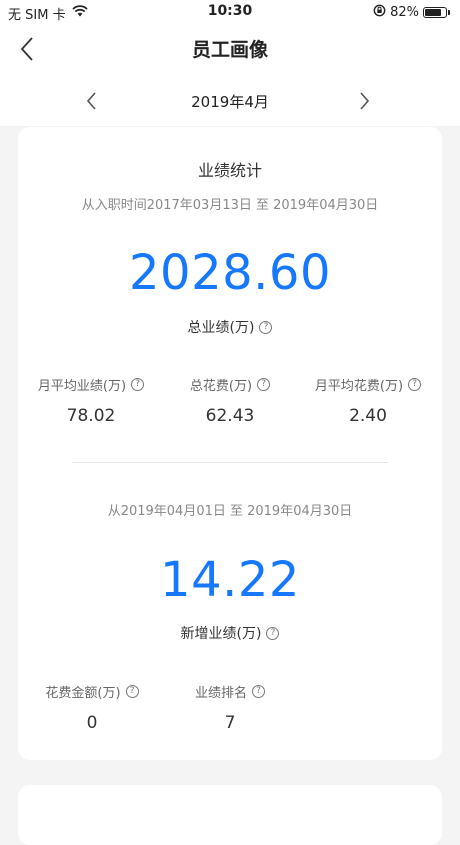 The width and height of the screenshot is (460, 845). I want to click on new-performance-value: 14.22, so click(230, 580).